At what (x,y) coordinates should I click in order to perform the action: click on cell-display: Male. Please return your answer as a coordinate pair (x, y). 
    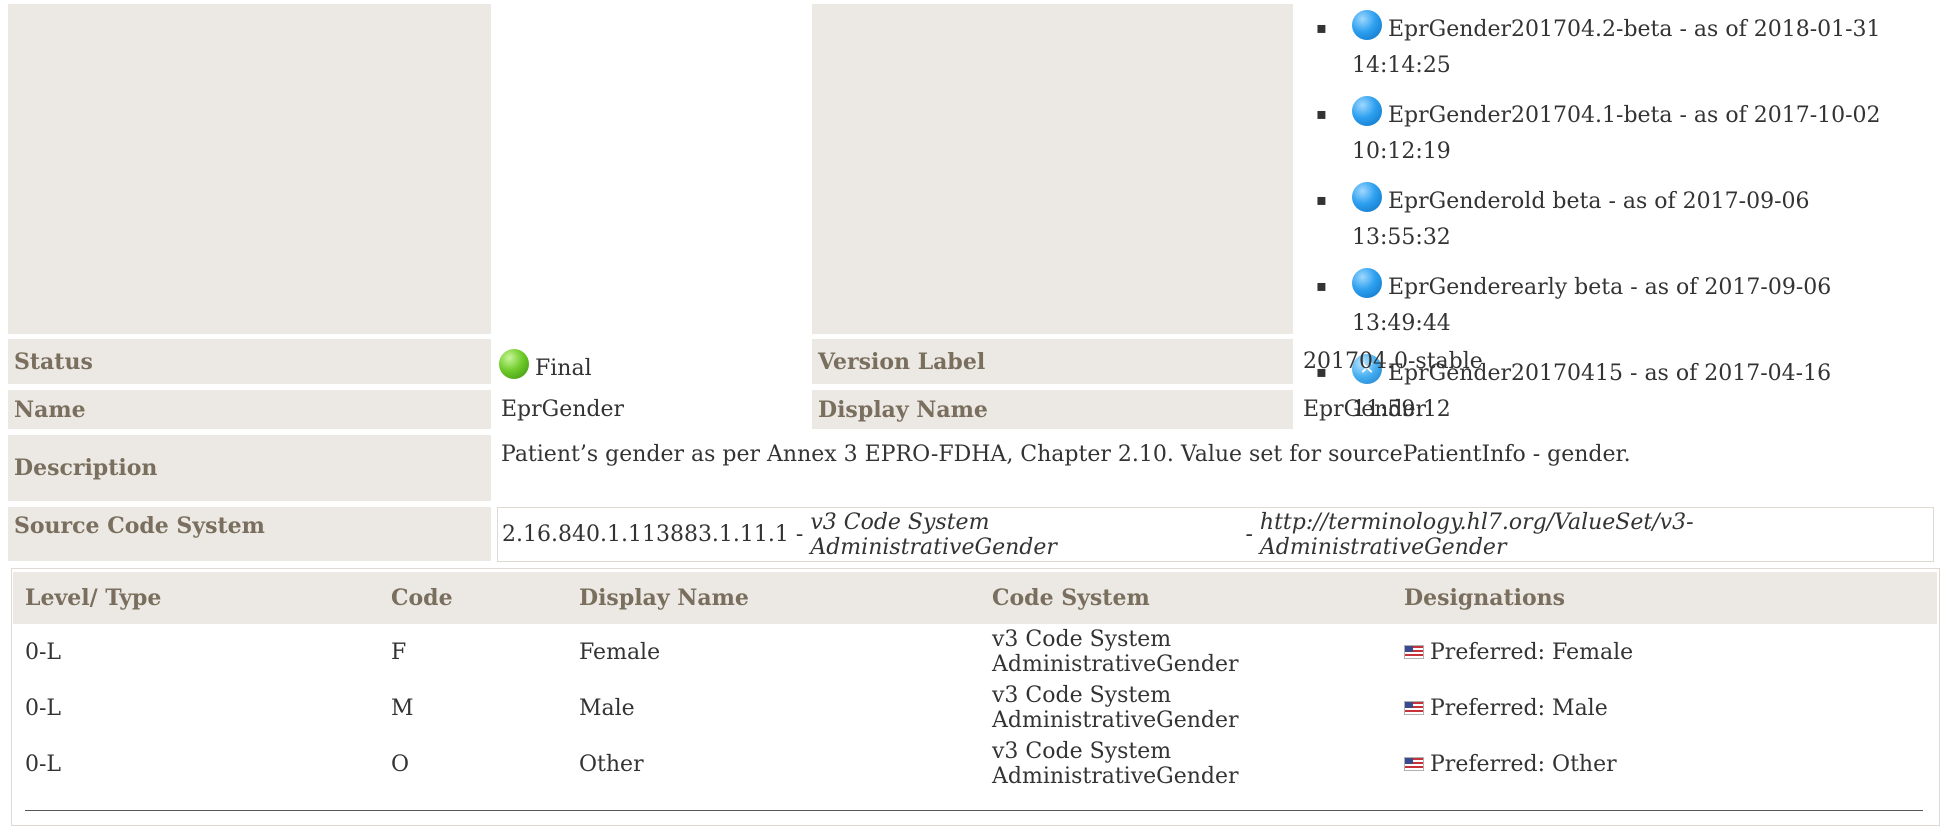
    Looking at the image, I should click on (607, 708).